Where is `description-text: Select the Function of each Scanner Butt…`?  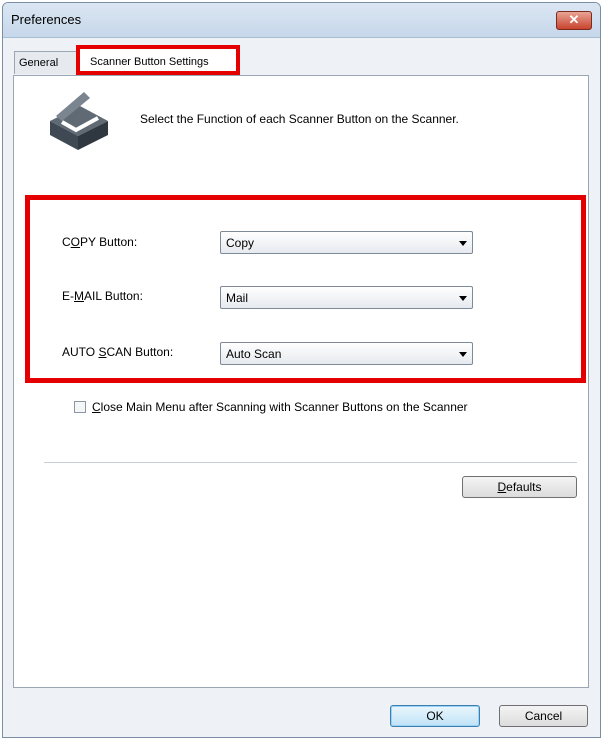
description-text: Select the Function of each Scanner Butt… is located at coordinates (299, 119).